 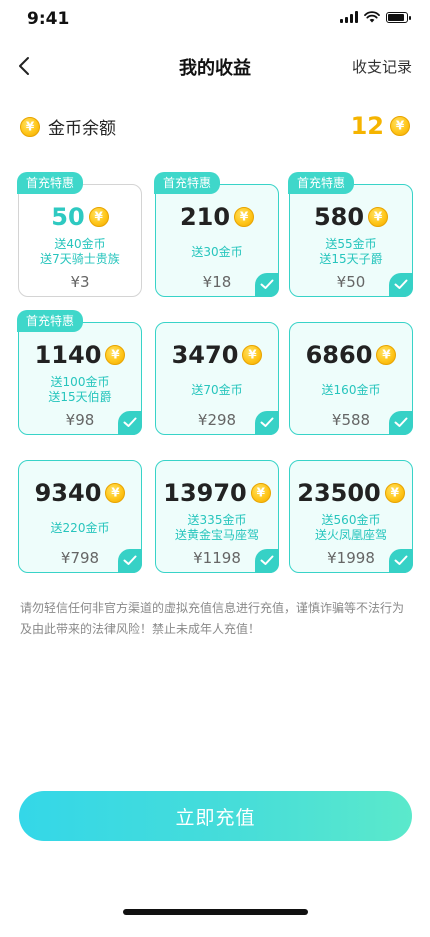 I want to click on package-bonus-line: 送黄金宝马座驾, so click(x=216, y=535).